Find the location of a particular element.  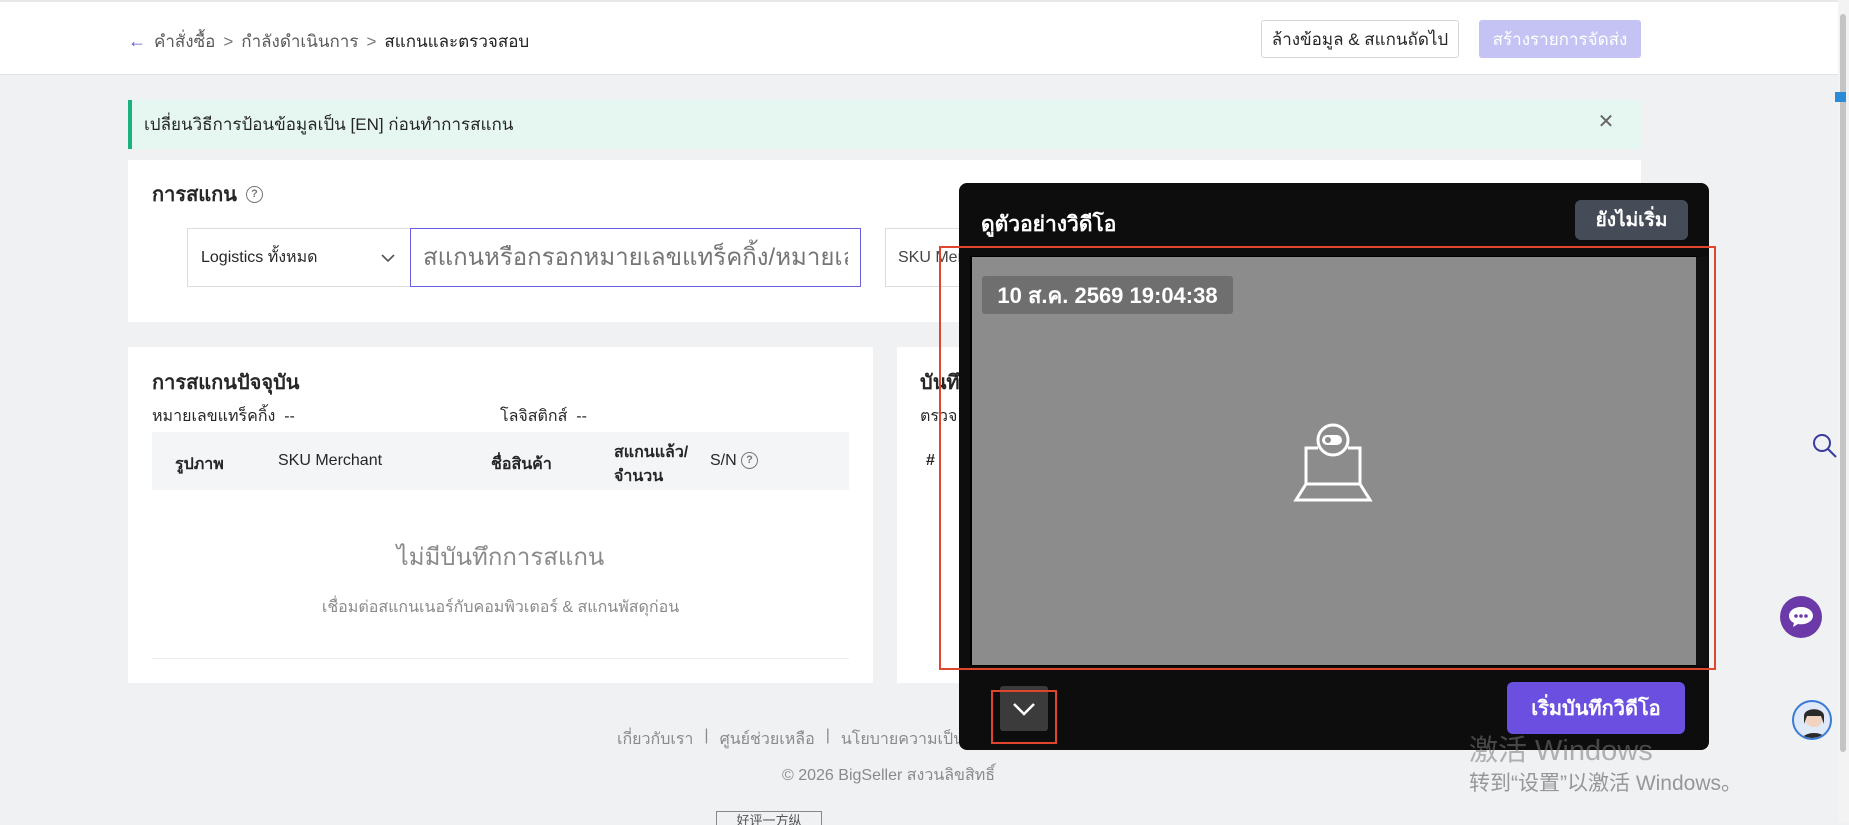

logistics-value: -- is located at coordinates (581, 416).